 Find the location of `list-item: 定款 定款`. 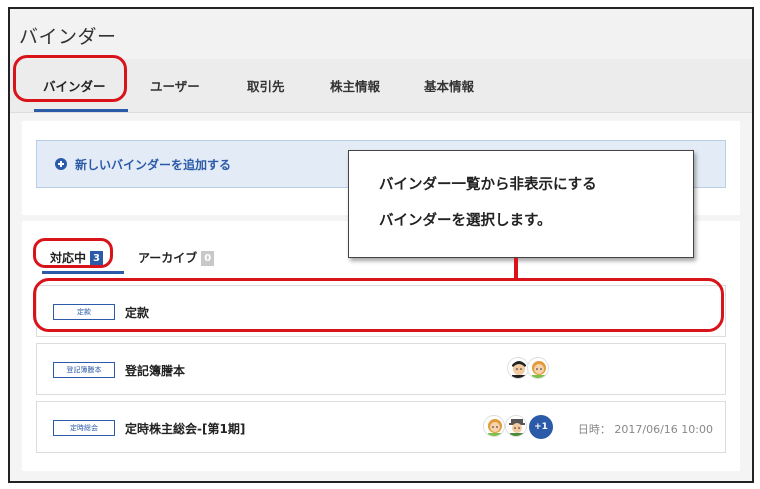

list-item: 定款 定款 is located at coordinates (381, 311).